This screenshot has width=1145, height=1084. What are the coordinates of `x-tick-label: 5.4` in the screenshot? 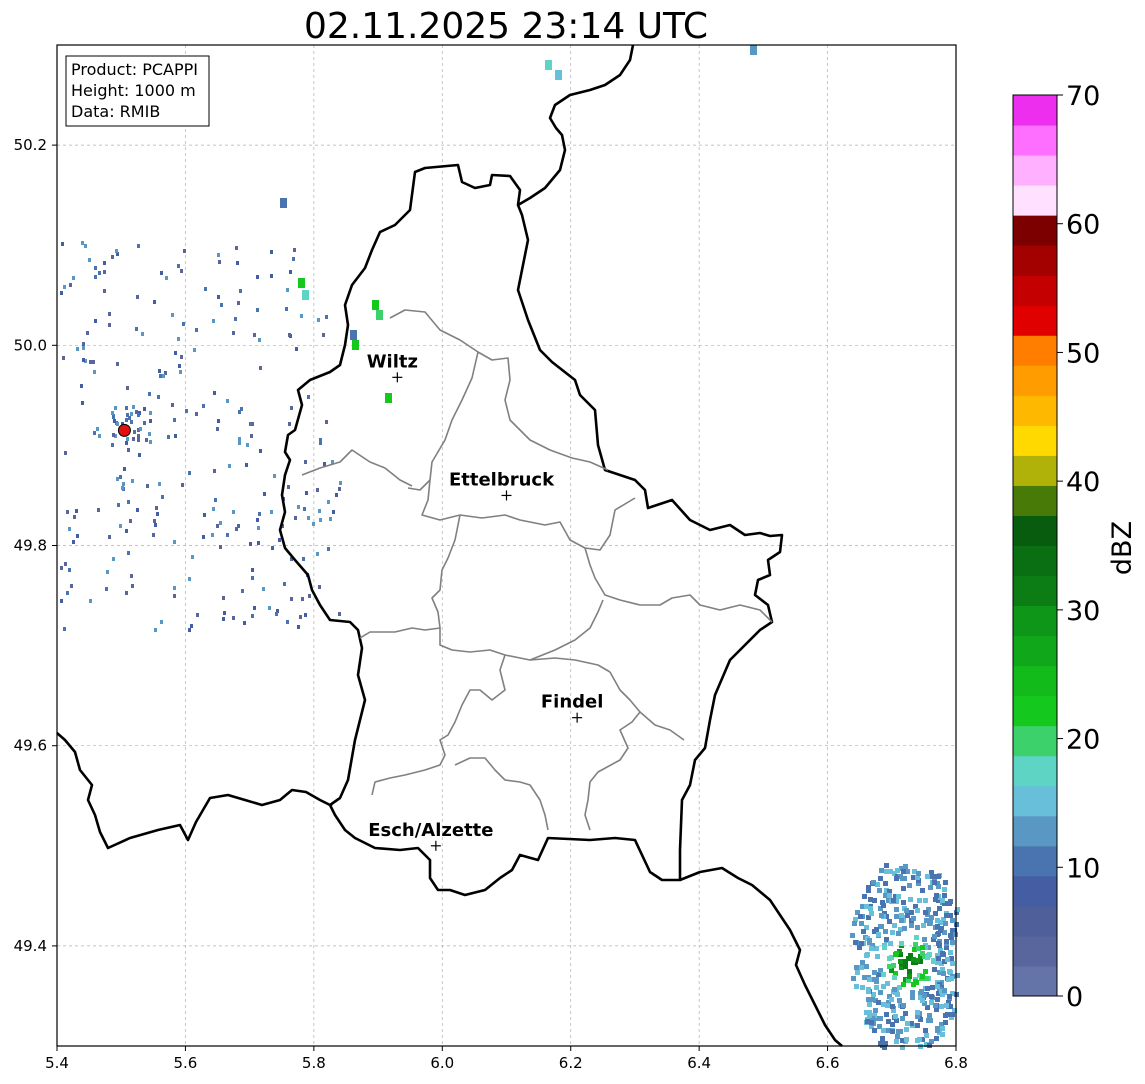 It's located at (57, 1063).